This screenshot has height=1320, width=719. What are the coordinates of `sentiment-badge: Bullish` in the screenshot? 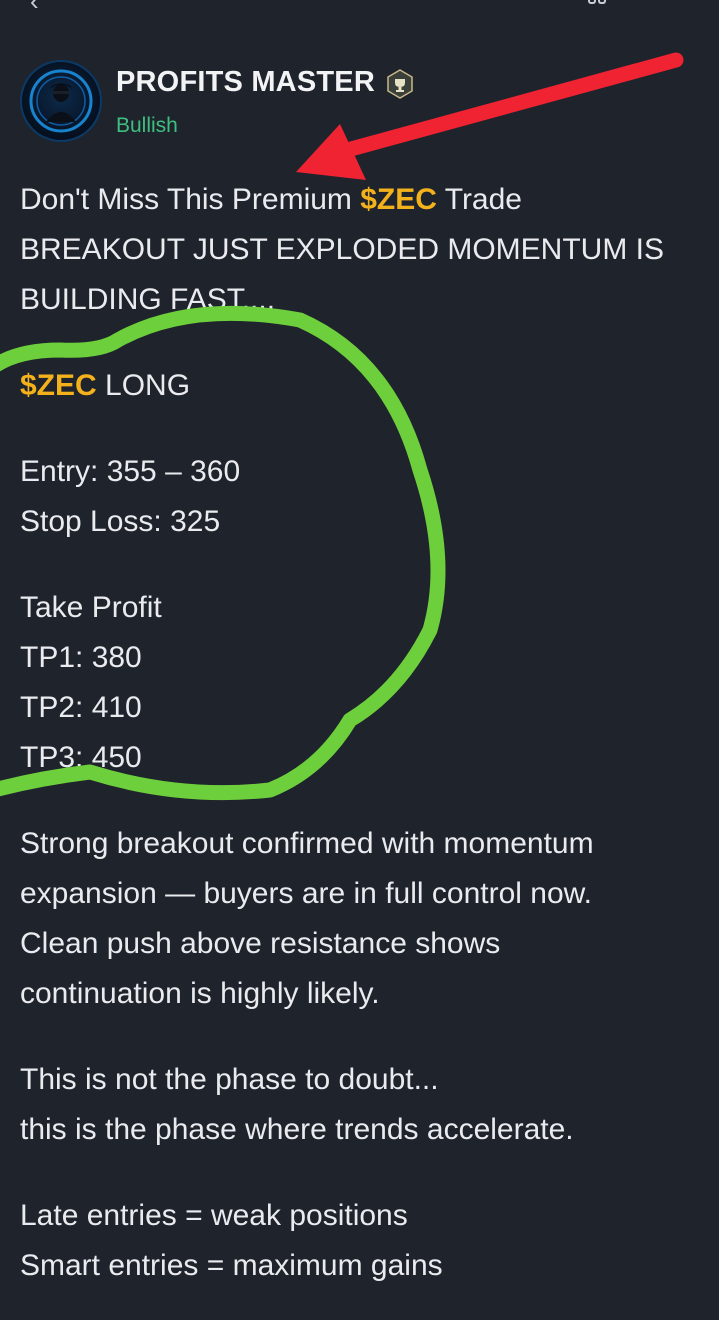 It's located at (147, 125).